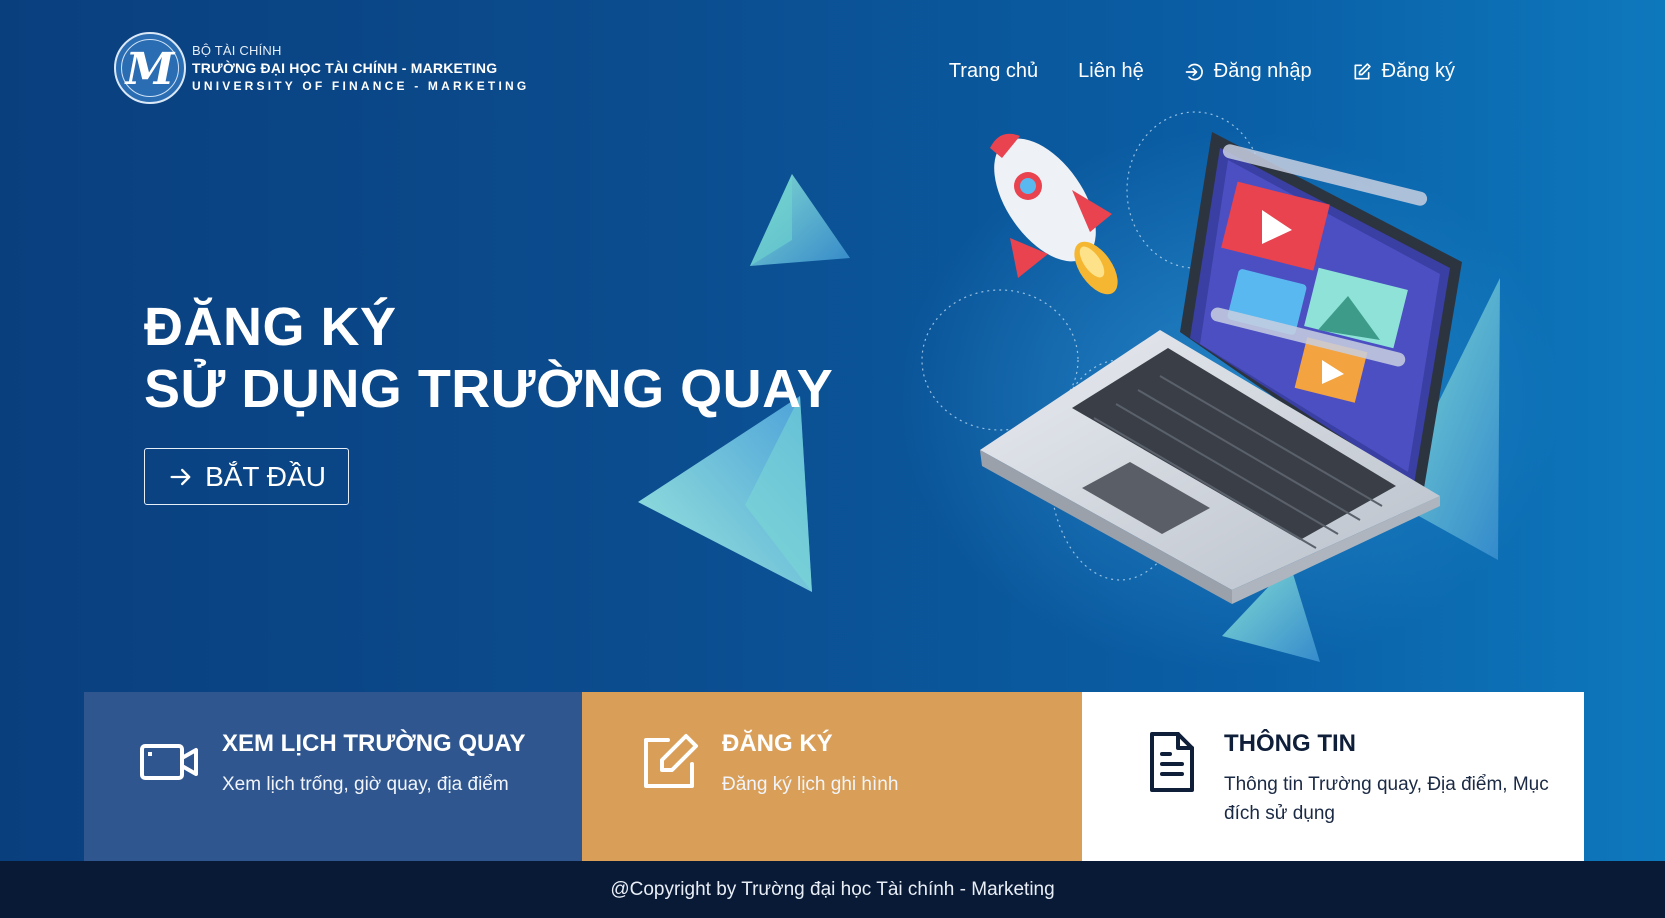 The width and height of the screenshot is (1665, 918). I want to click on nav-register-link: Đăng ký, so click(1403, 71).